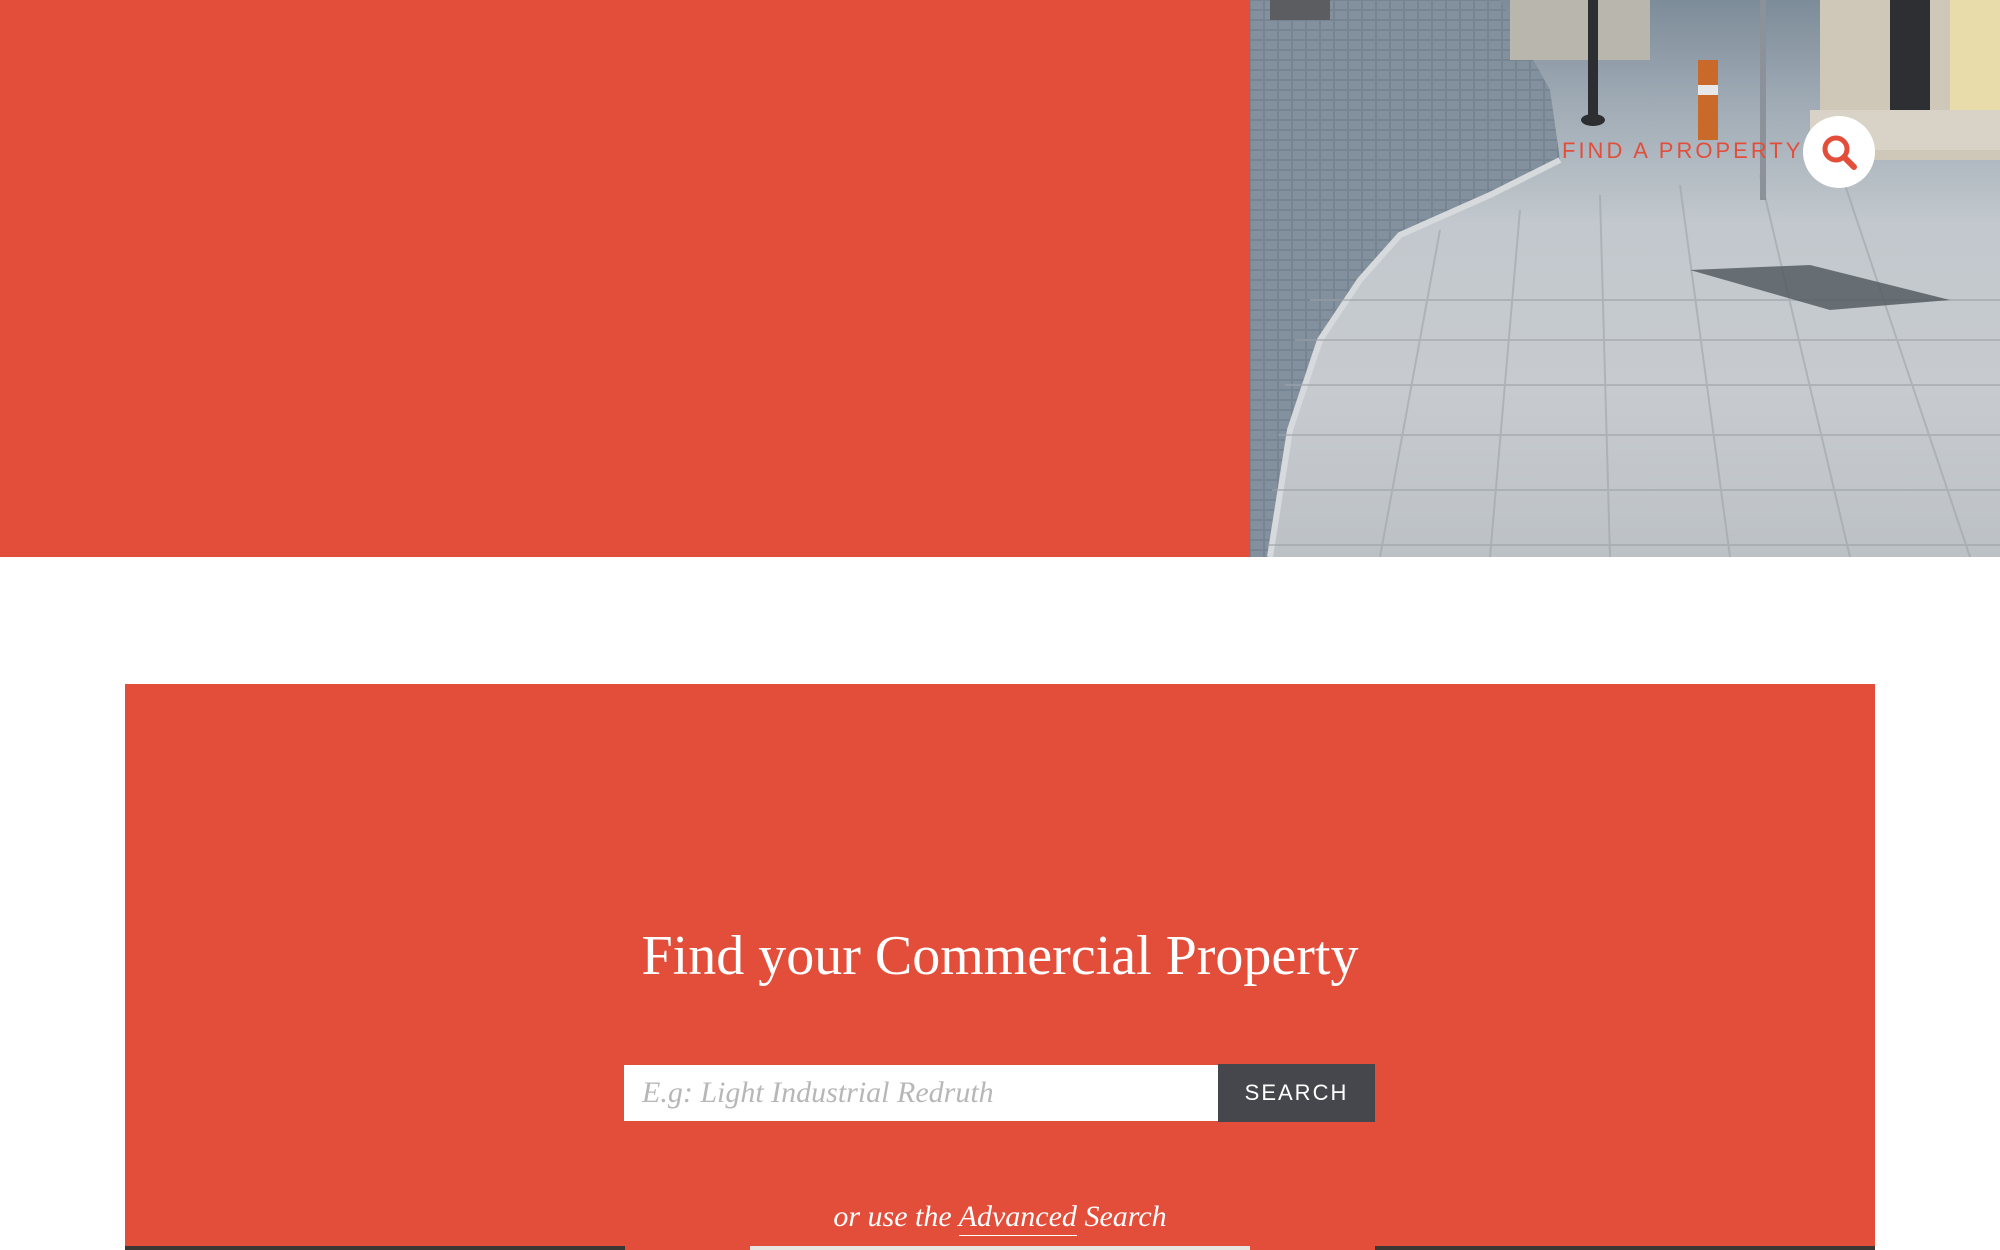 The image size is (2000, 1250). Describe the element at coordinates (921, 1093) in the screenshot. I see `property-search-input` at that location.